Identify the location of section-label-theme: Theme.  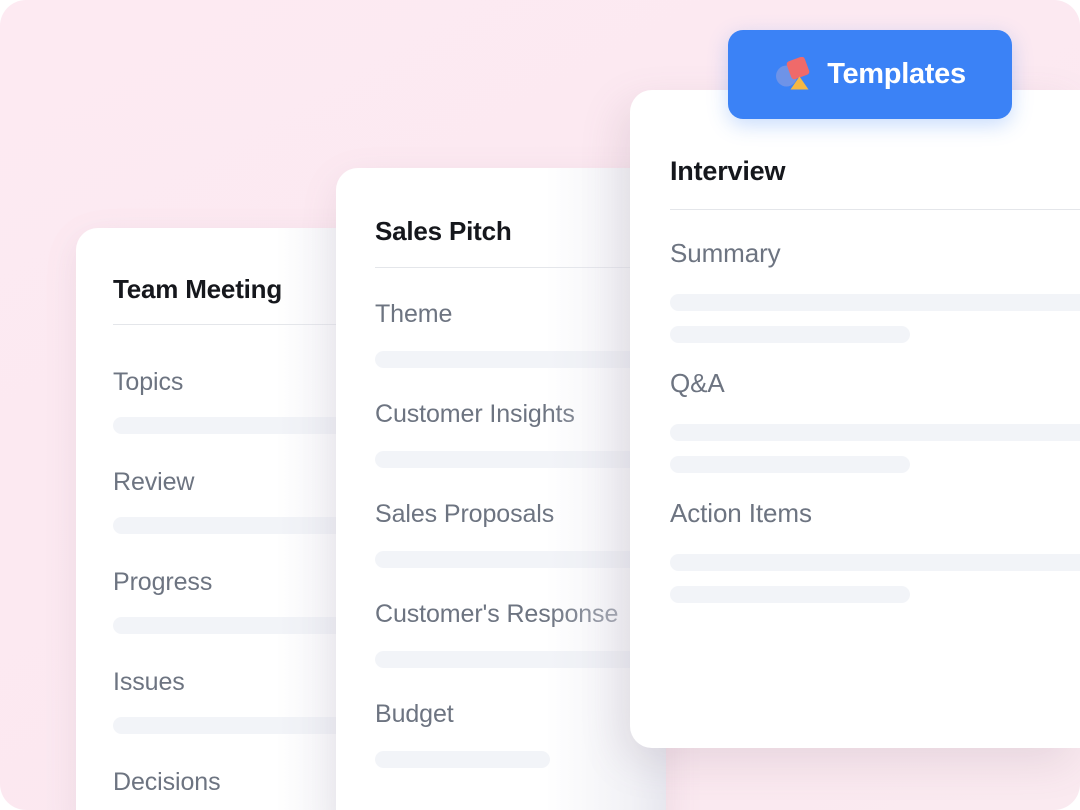
(414, 314).